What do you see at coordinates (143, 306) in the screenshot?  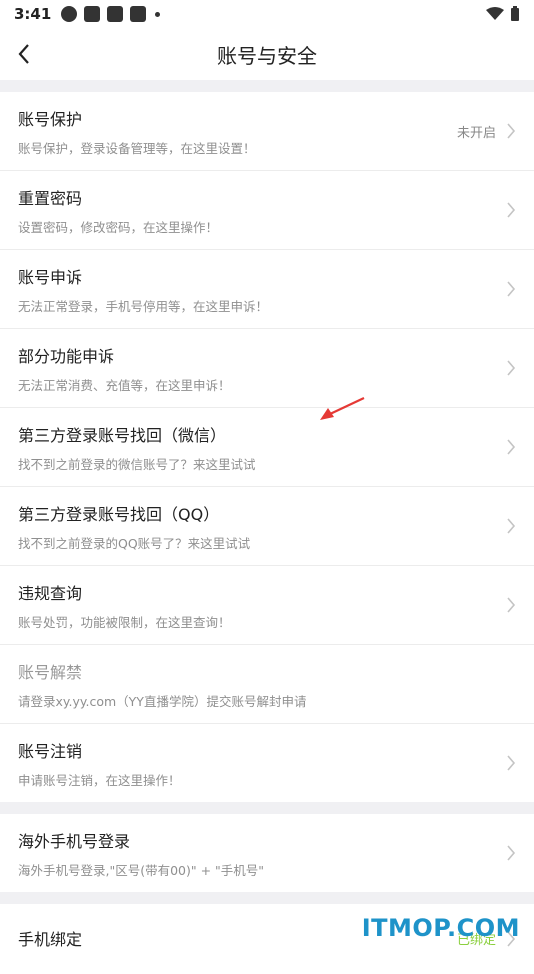 I see `row-subtitle: 无法正常登录，手机号停用等，在这里申诉！` at bounding box center [143, 306].